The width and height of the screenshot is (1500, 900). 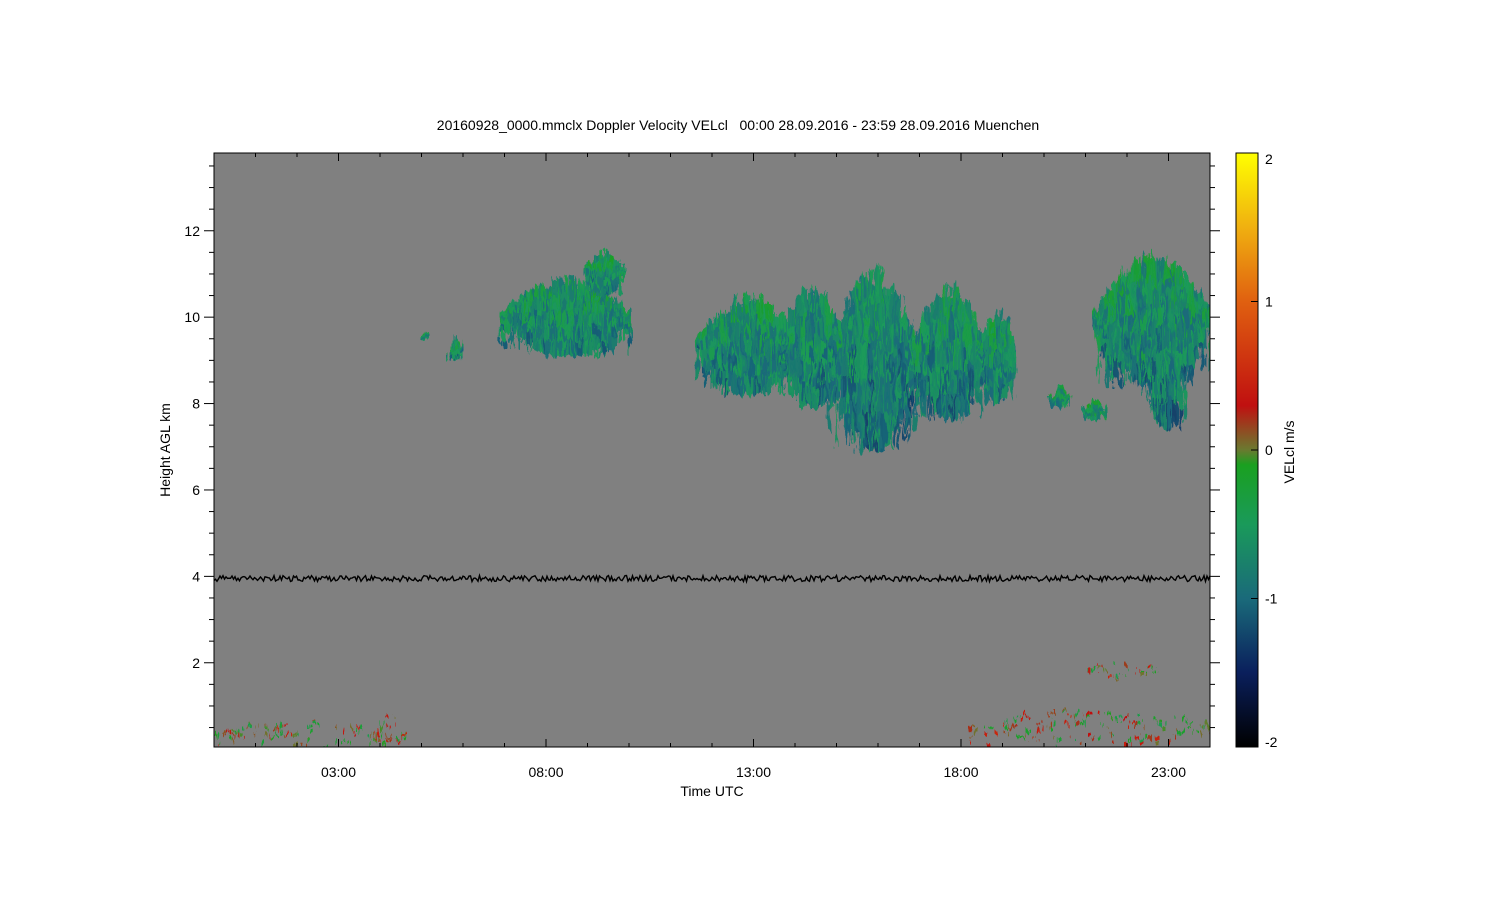 I want to click on x-tick-label: 23:00, so click(x=1168, y=772).